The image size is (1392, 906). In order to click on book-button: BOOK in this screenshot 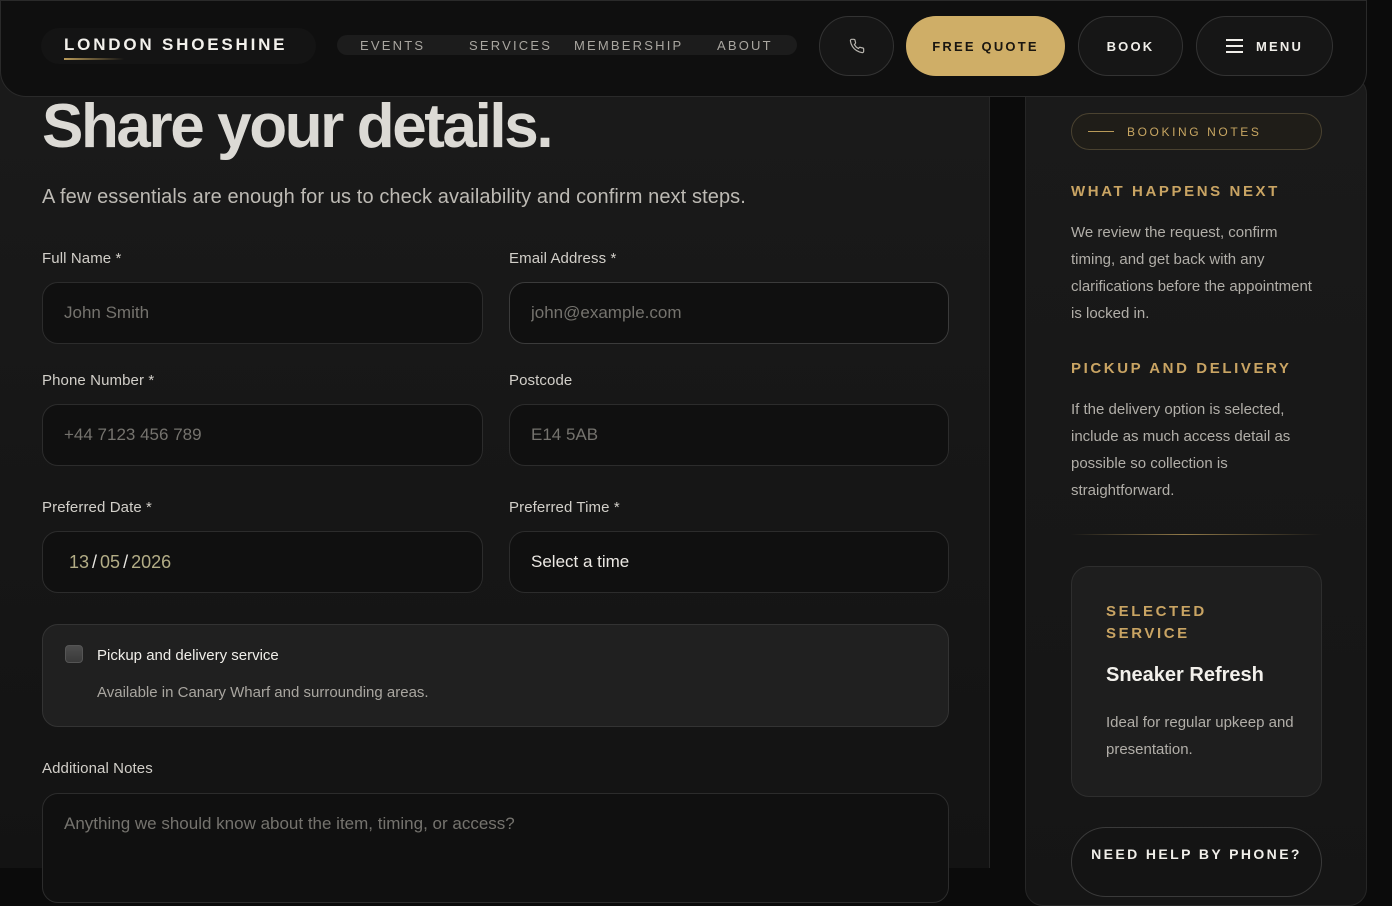, I will do `click(1130, 46)`.